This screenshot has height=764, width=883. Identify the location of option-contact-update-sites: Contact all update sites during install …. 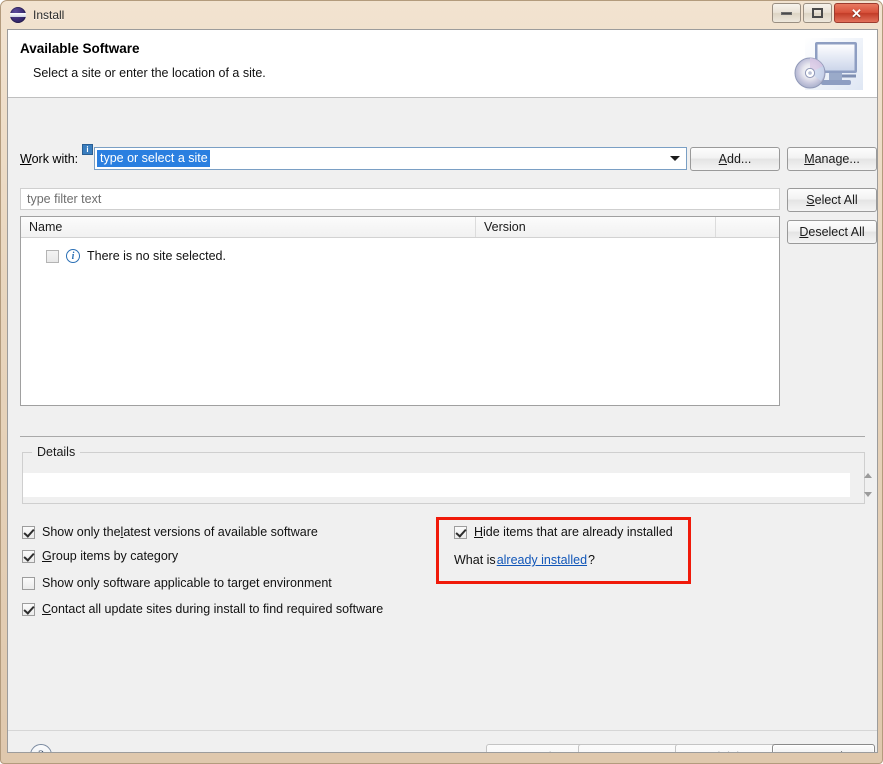
(202, 609).